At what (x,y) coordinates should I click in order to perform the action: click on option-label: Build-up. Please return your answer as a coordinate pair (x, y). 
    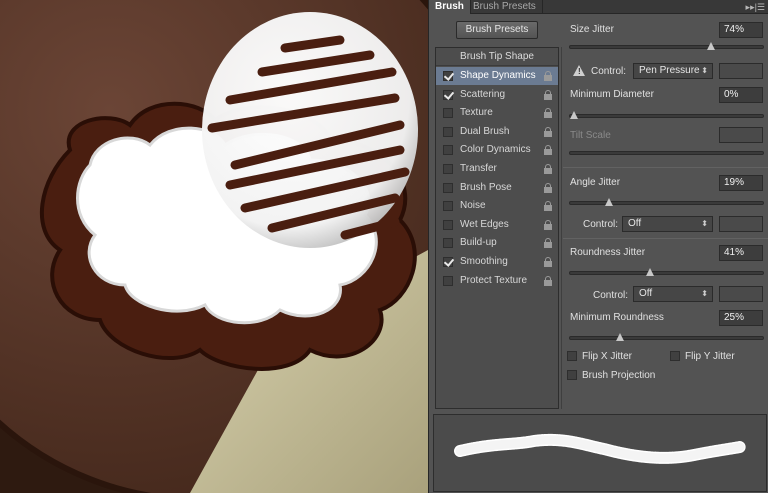
    Looking at the image, I should click on (478, 243).